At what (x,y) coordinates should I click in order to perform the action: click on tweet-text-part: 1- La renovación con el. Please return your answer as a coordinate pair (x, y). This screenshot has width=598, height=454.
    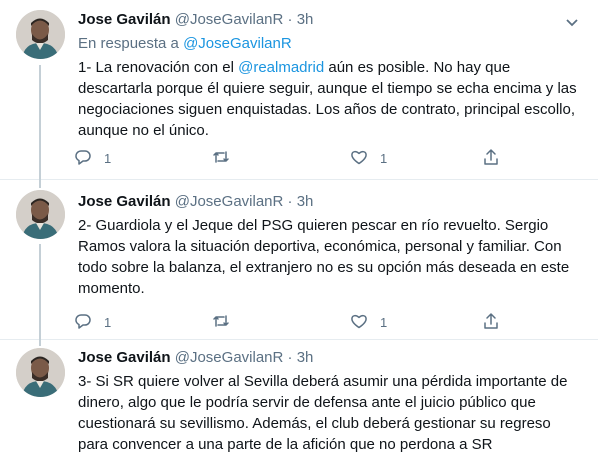
    Looking at the image, I should click on (158, 67).